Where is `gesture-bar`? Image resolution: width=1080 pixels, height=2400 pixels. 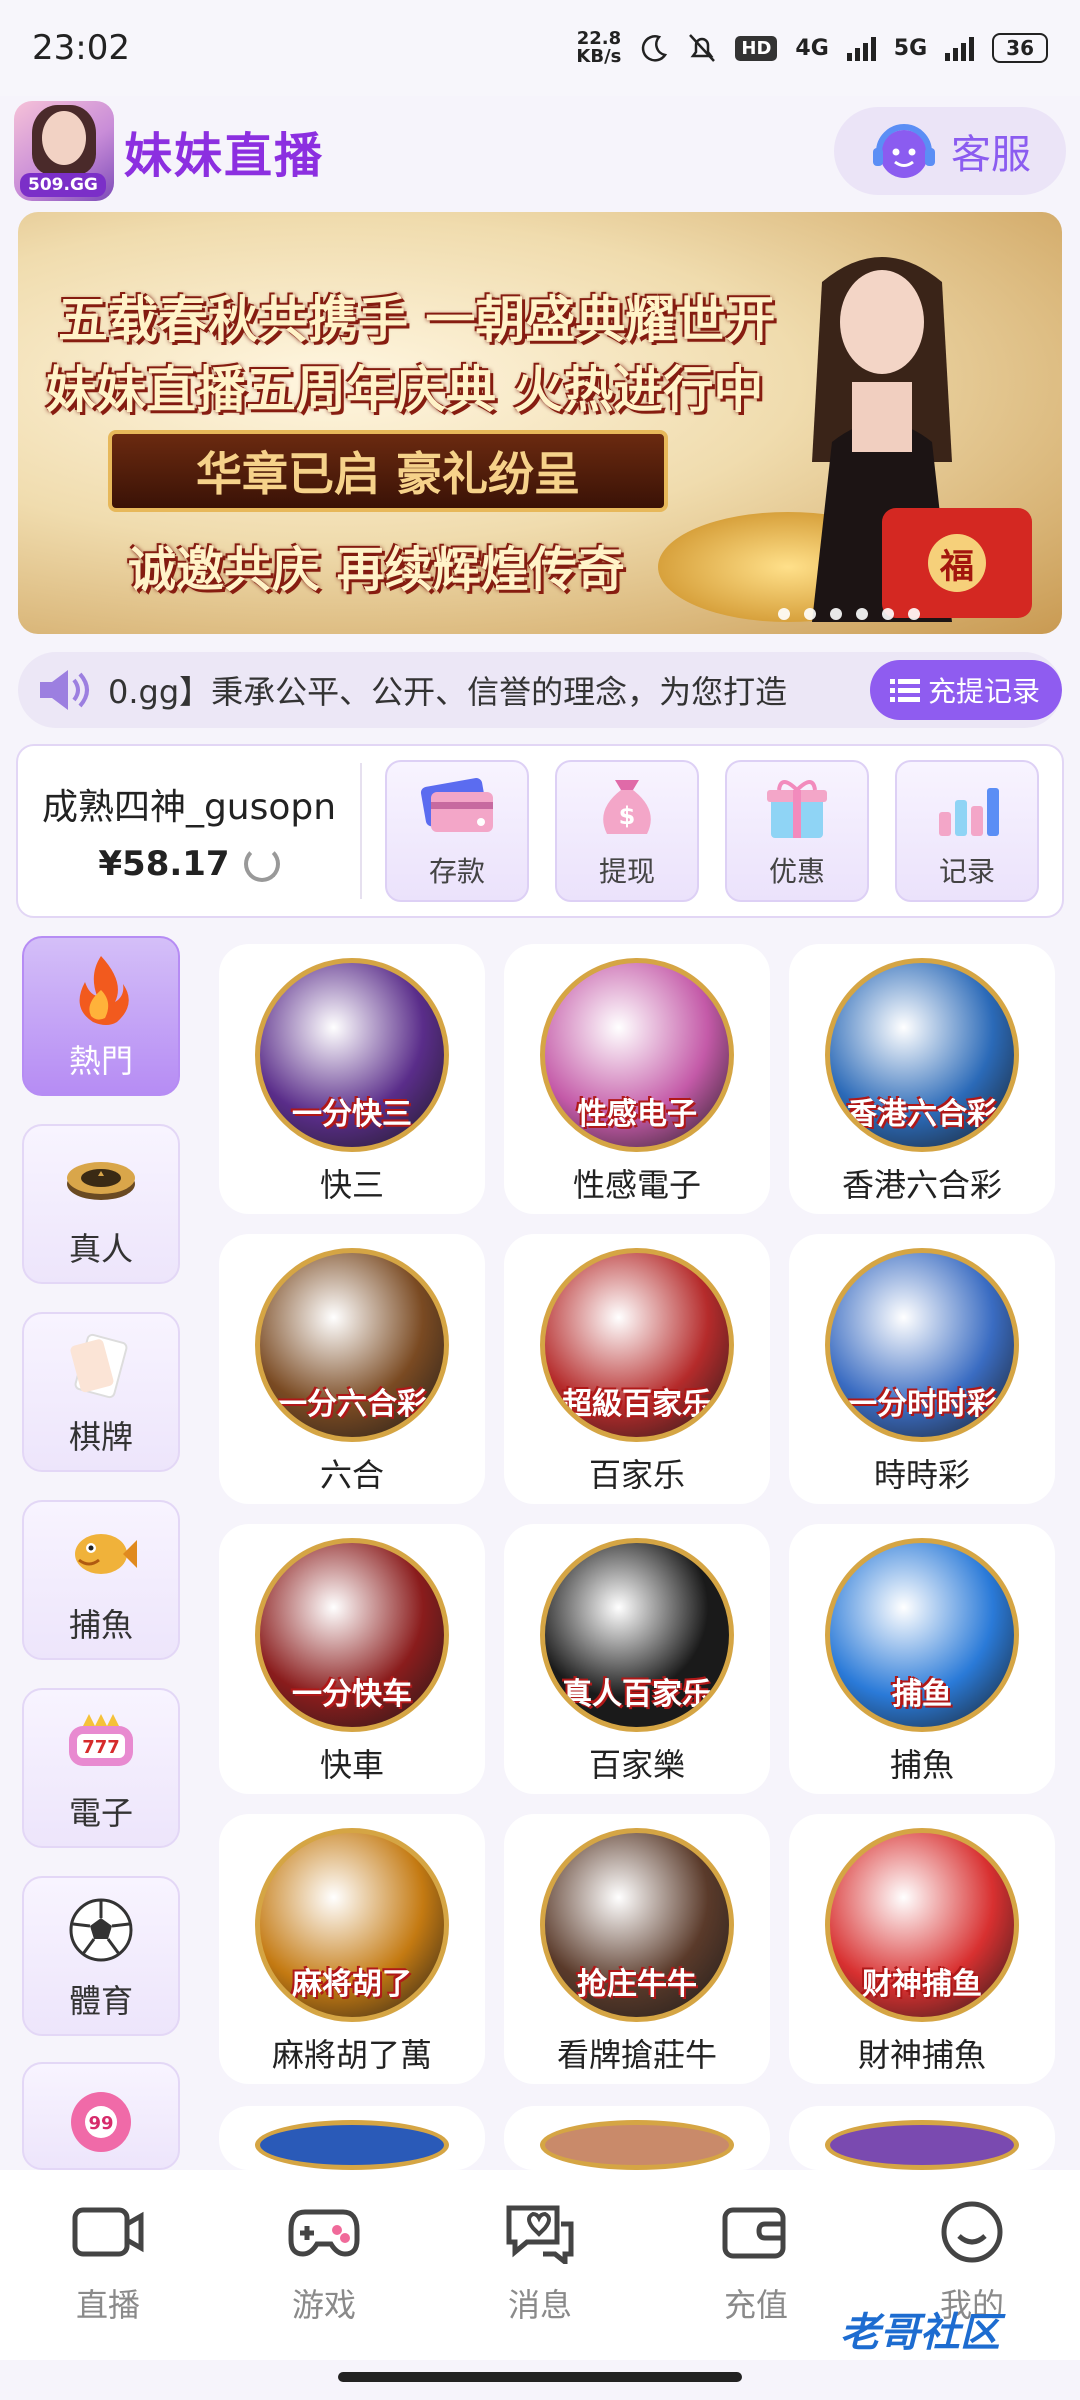
gesture-bar is located at coordinates (540, 2377).